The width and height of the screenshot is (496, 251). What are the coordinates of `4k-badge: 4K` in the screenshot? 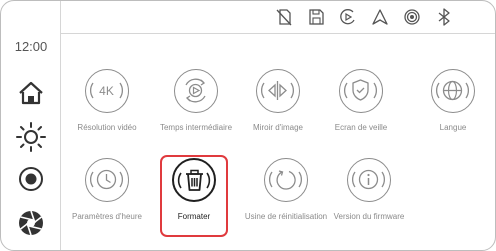 It's located at (106, 91).